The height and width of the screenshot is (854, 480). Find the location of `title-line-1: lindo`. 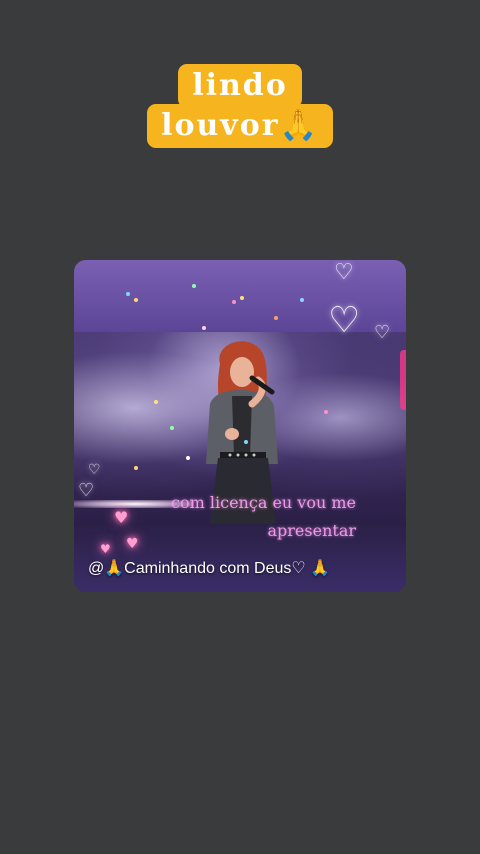

title-line-1: lindo is located at coordinates (240, 86).